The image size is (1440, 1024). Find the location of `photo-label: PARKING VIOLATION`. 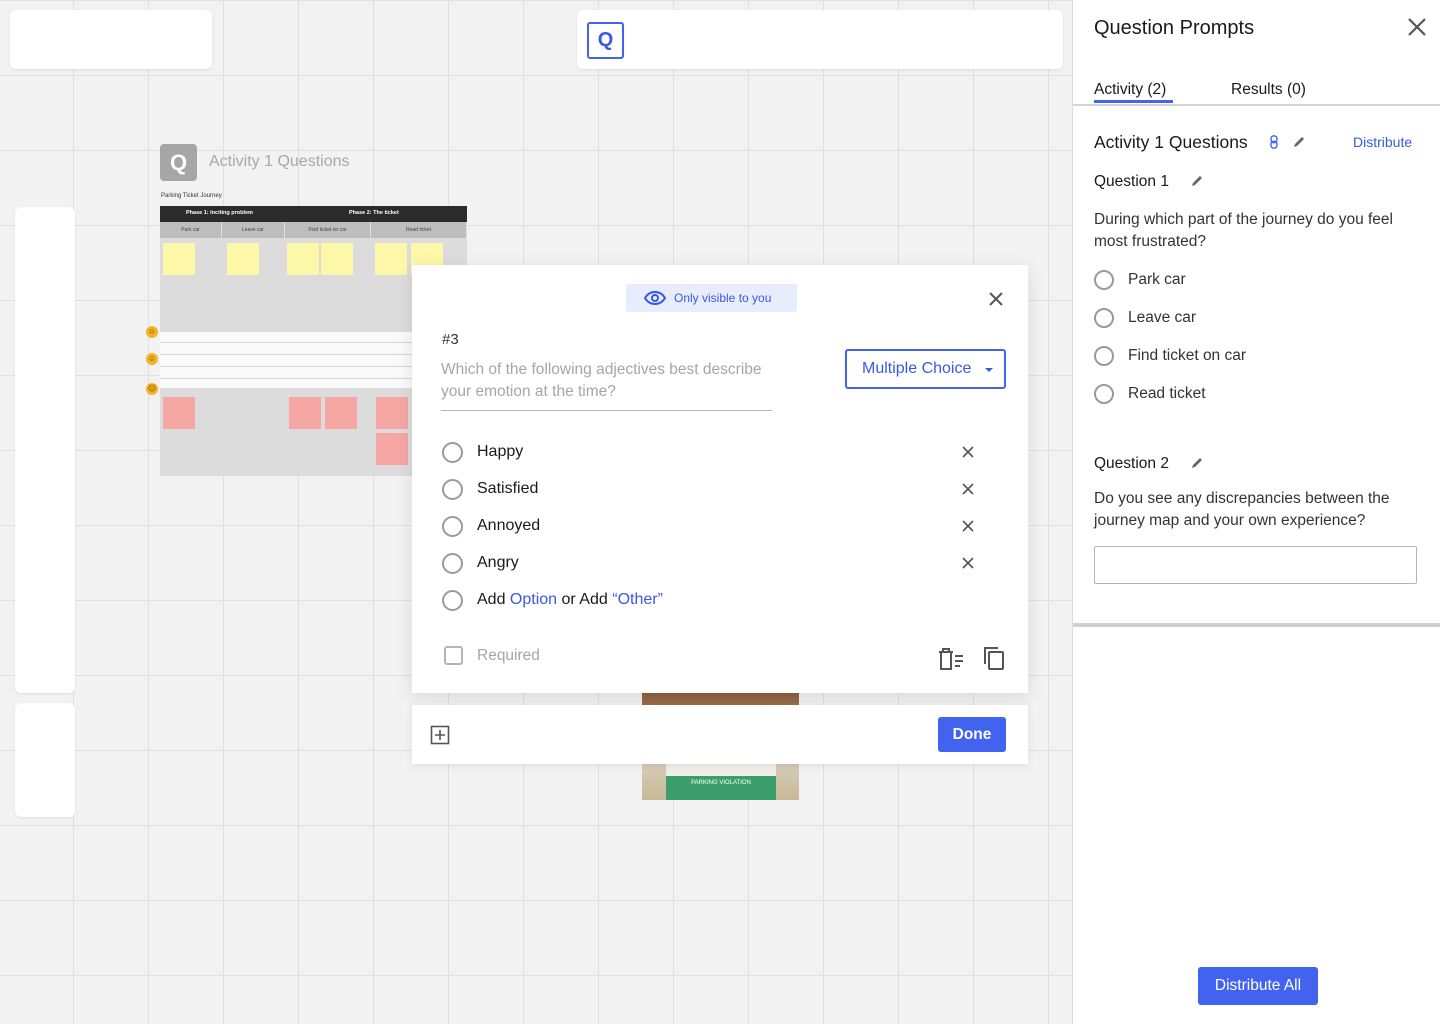

photo-label: PARKING VIOLATION is located at coordinates (721, 788).